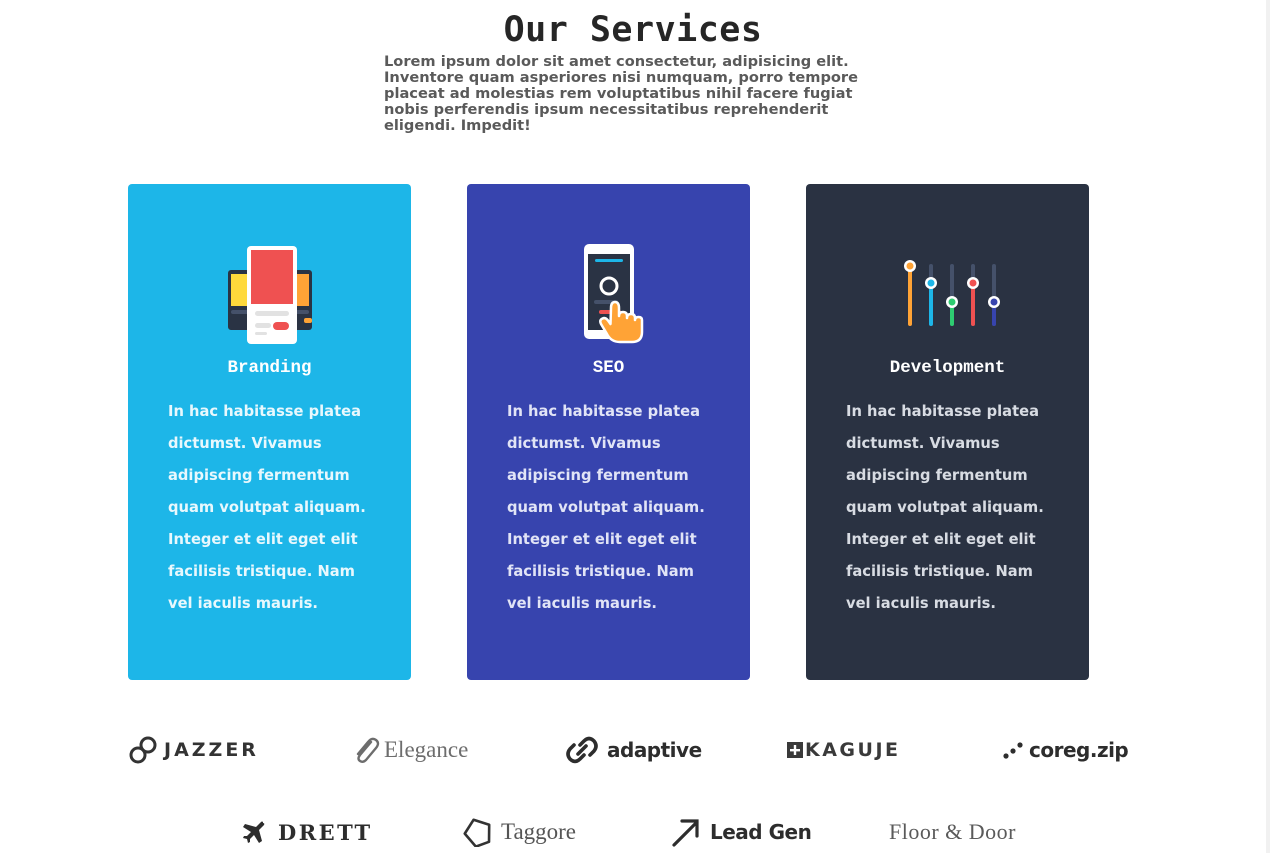  I want to click on airplane-icon, so click(254, 832).